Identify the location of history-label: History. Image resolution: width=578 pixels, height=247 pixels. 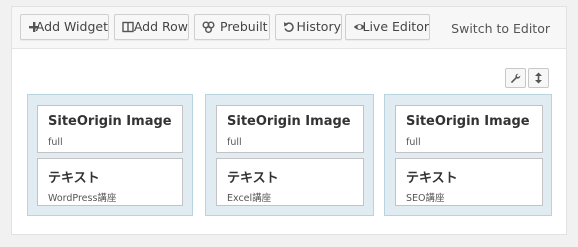
(318, 26).